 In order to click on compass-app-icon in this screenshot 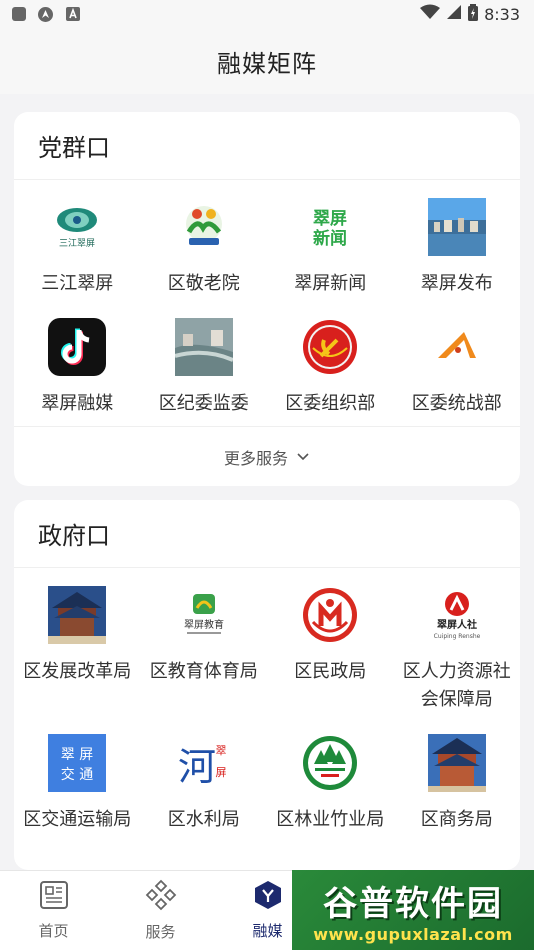, I will do `click(45, 14)`.